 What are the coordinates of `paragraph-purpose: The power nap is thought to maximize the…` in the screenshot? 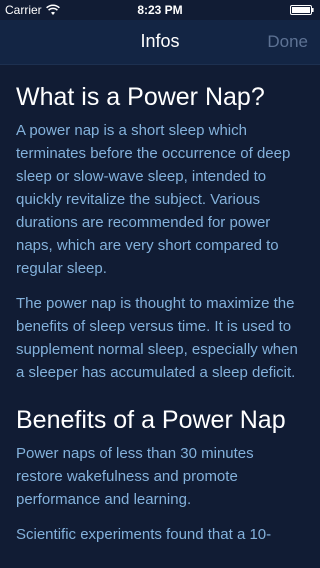 It's located at (157, 338).